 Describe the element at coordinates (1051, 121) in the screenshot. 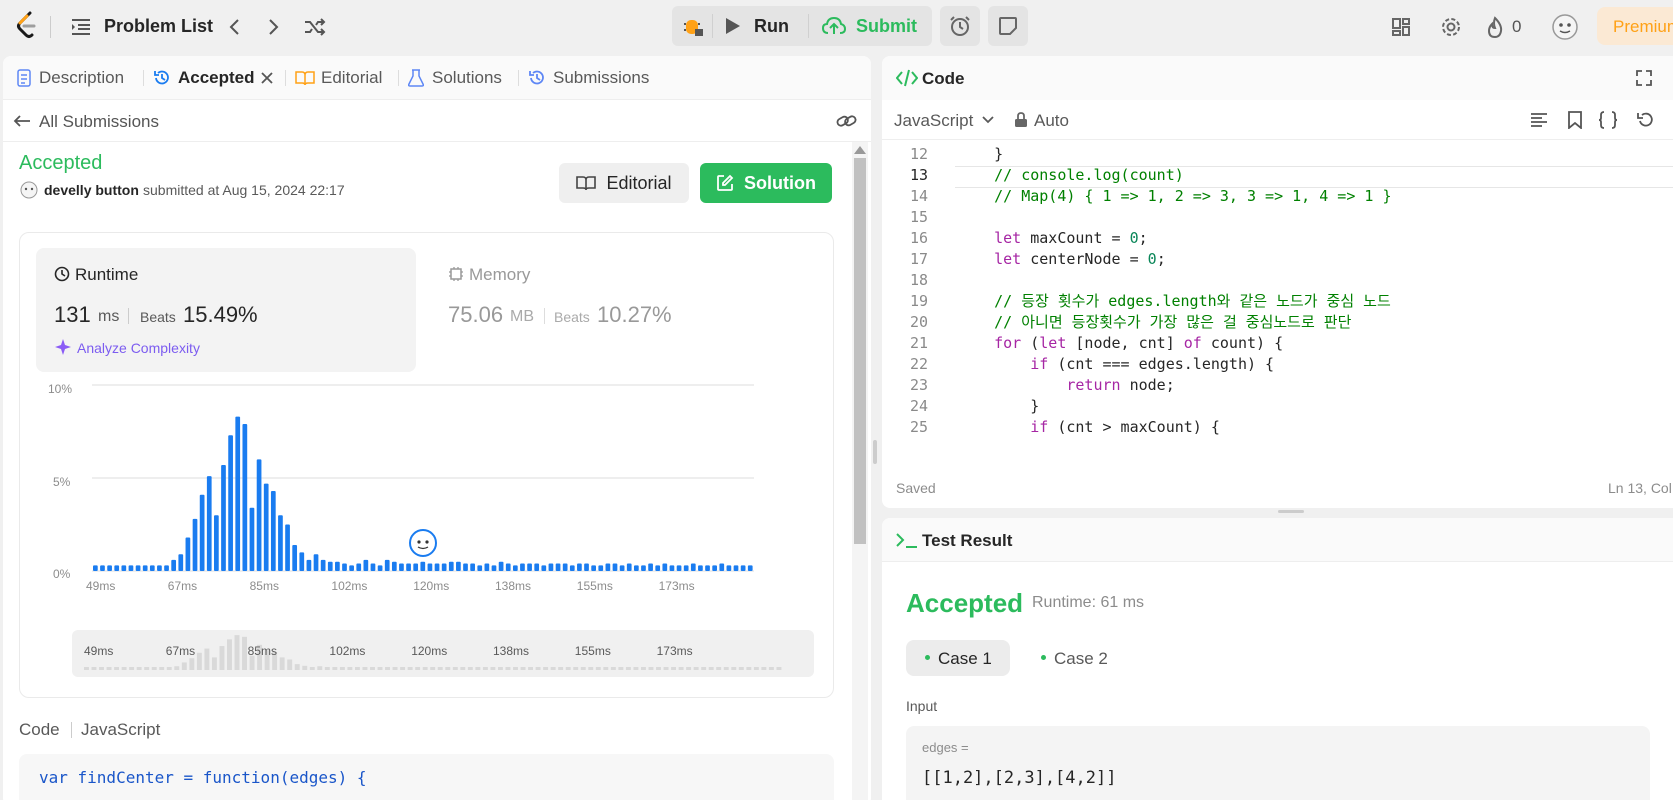

I see `auto-mode: Auto` at that location.